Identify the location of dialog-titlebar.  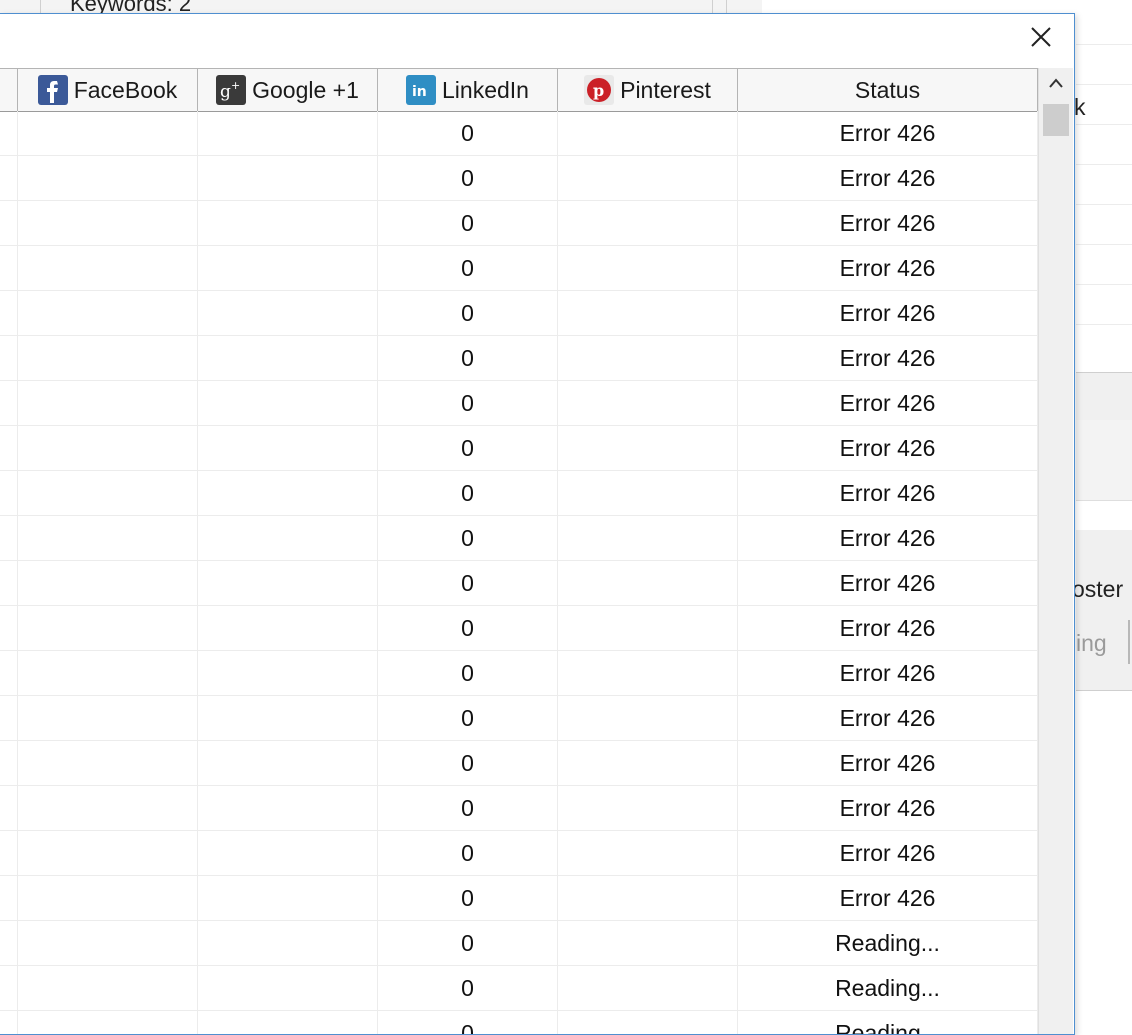
(537, 40).